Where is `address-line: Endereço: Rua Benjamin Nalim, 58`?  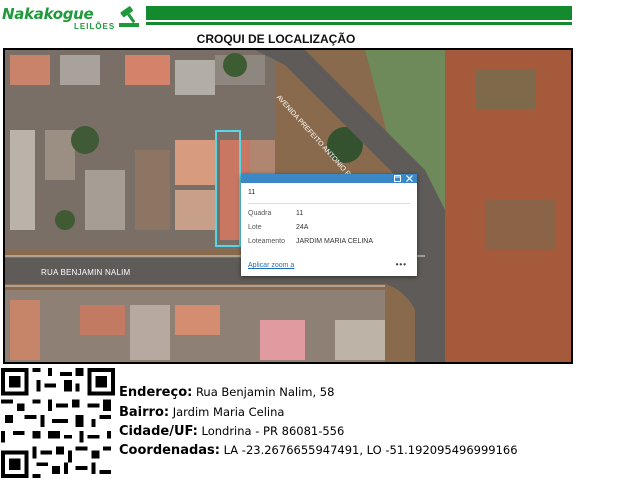
address-line: Endereço: Rua Benjamin Nalim, 58 is located at coordinates (226, 392).